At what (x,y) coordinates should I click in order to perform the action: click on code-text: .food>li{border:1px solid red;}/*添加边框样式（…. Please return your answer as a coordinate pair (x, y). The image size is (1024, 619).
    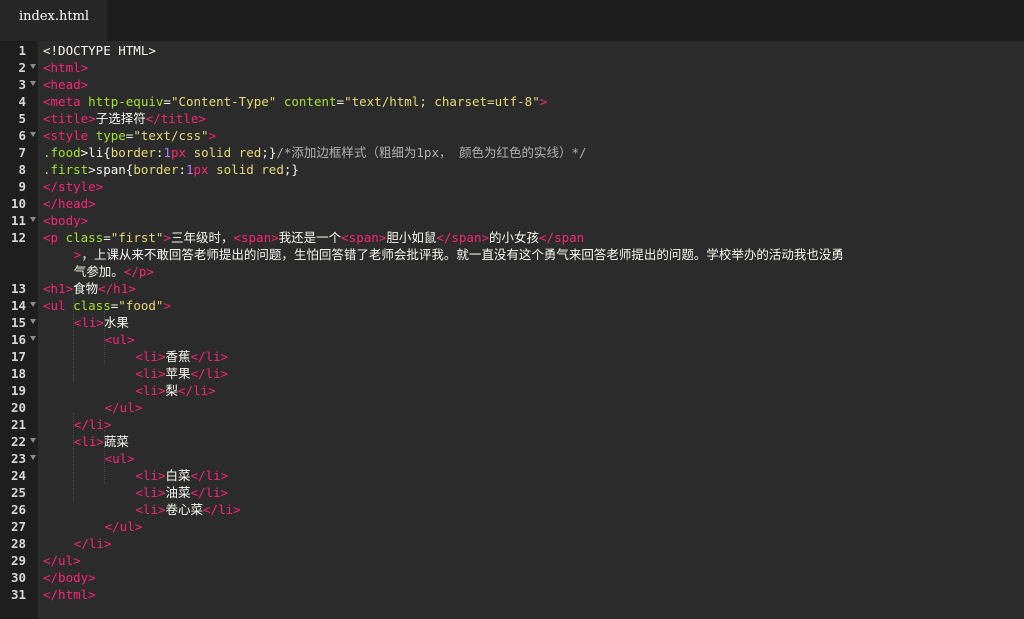
    Looking at the image, I should click on (315, 152).